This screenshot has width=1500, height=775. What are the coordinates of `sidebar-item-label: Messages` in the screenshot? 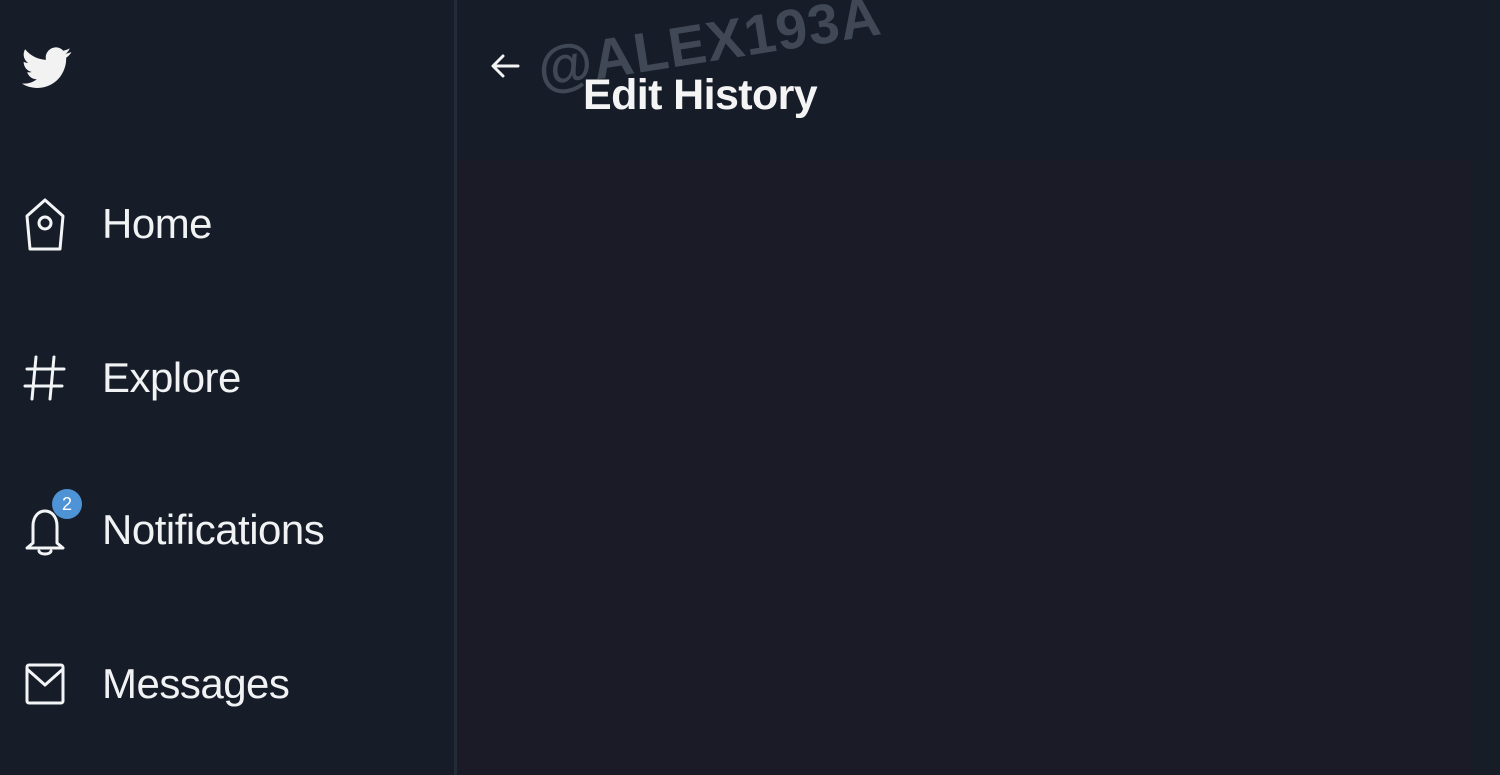 It's located at (196, 683).